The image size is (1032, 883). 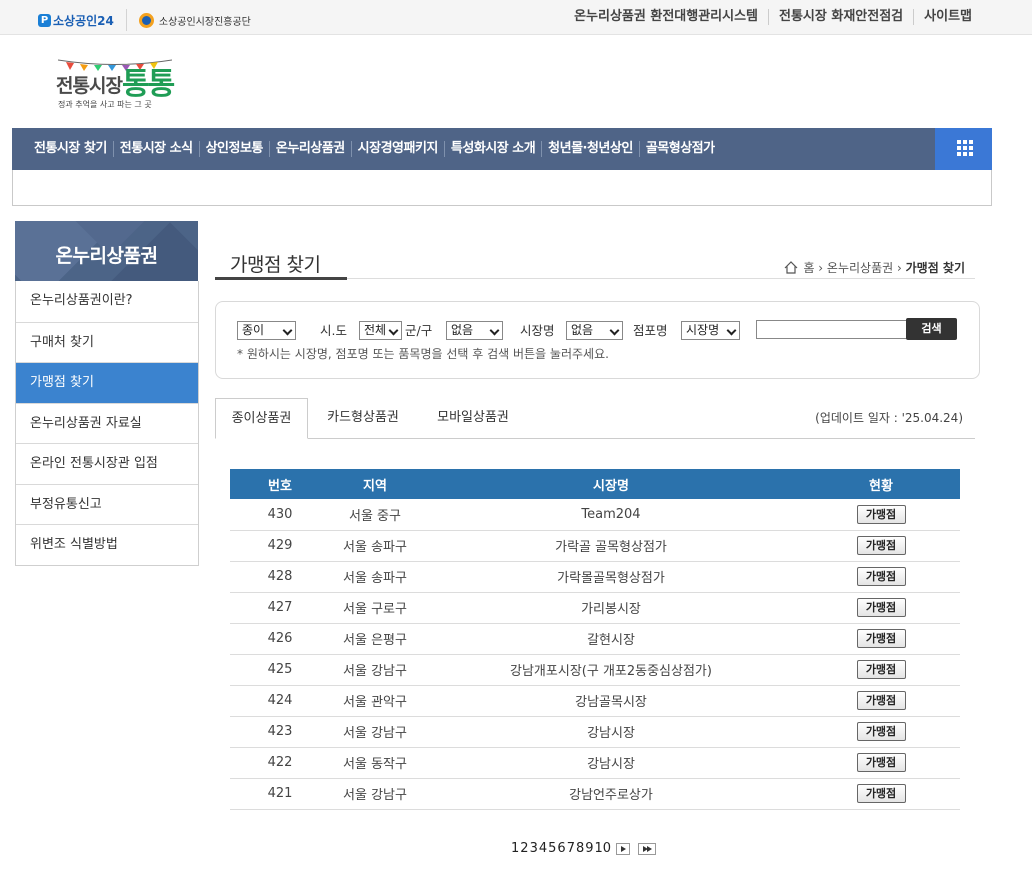 What do you see at coordinates (107, 342) in the screenshot?
I see `sidebar-item-purchase-place: 구매처 찾기` at bounding box center [107, 342].